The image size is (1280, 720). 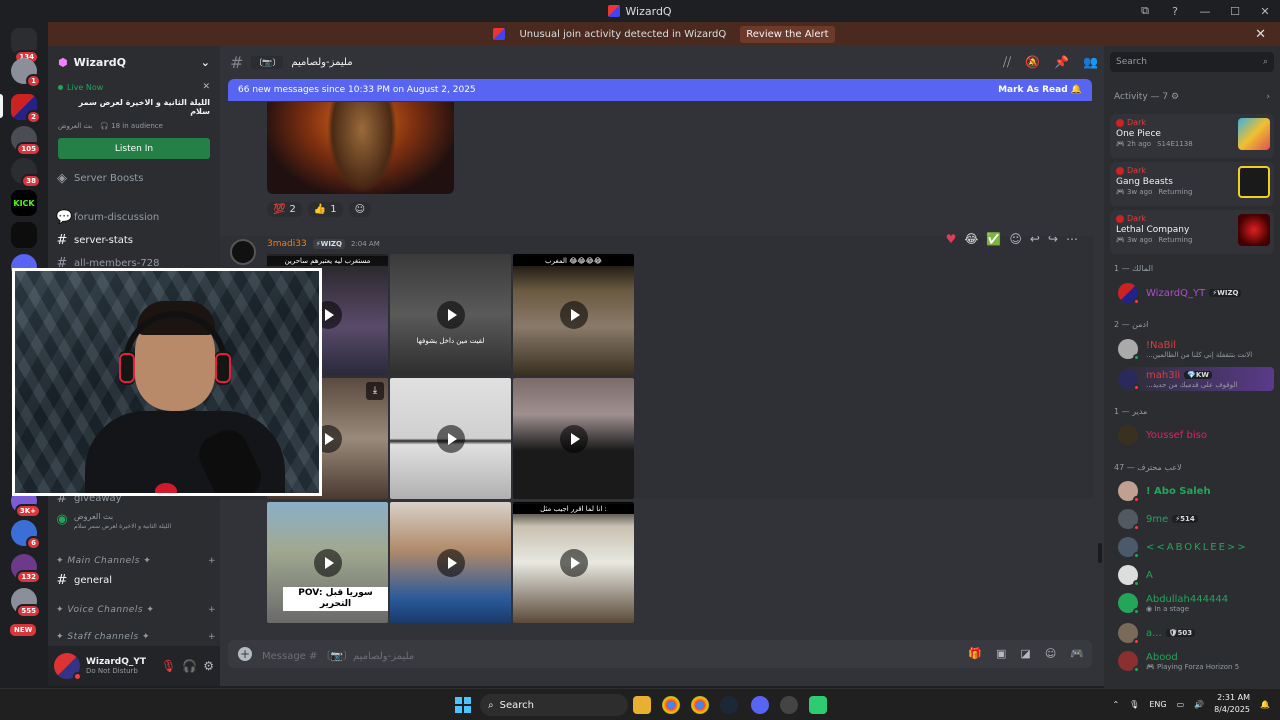 What do you see at coordinates (1100, 553) in the screenshot?
I see `scrollbar` at bounding box center [1100, 553].